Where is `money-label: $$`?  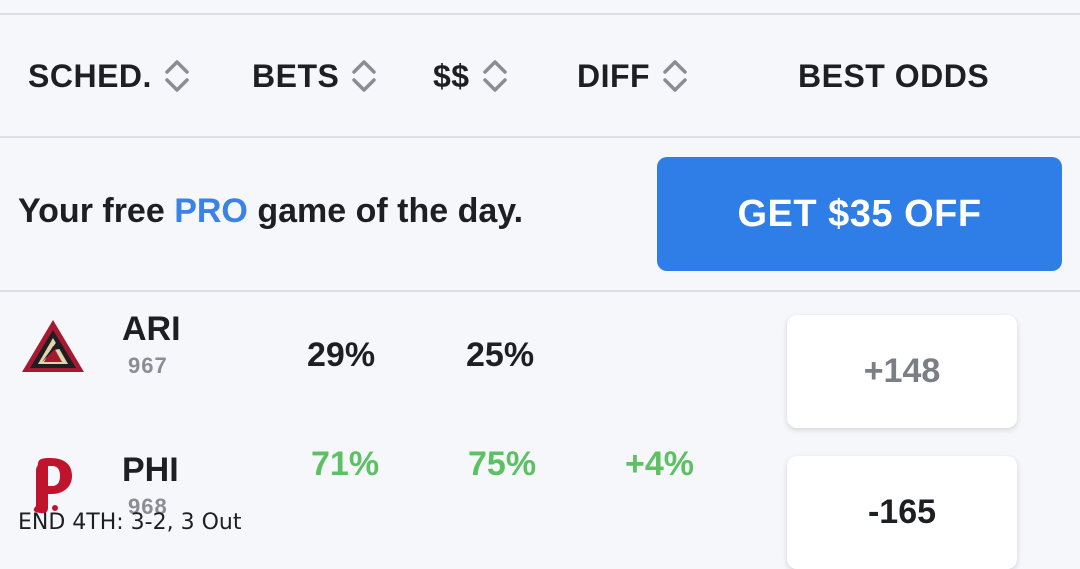
money-label: $$ is located at coordinates (451, 75).